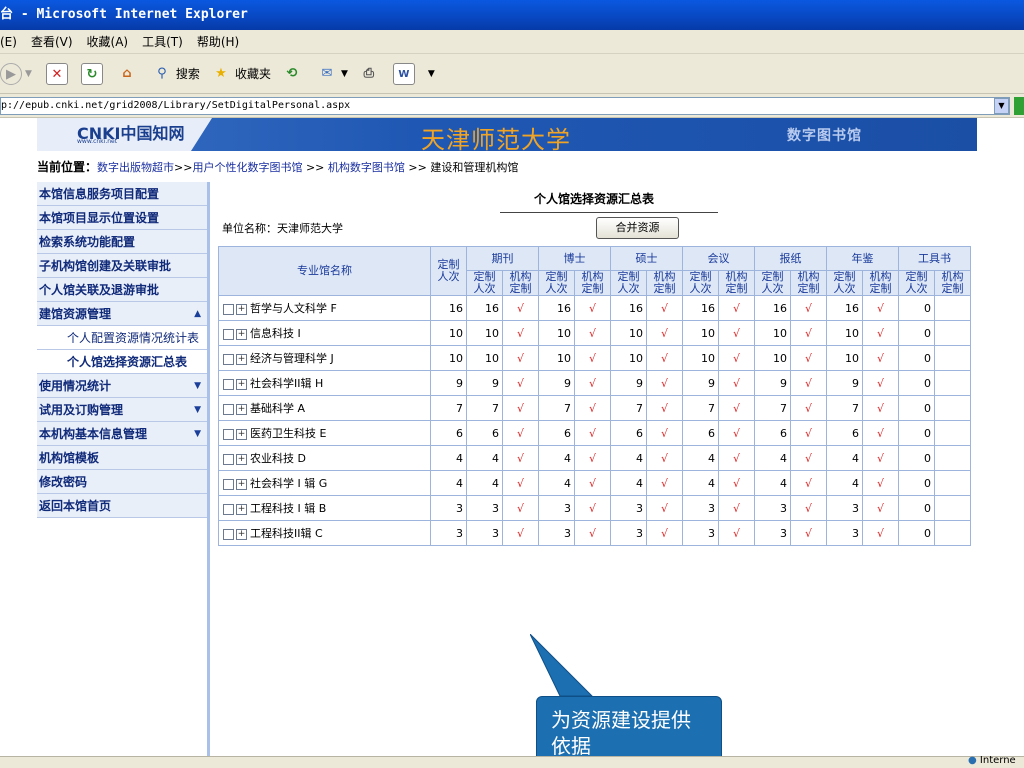 The image size is (1024, 768). Describe the element at coordinates (790, 258) in the screenshot. I see `column-group-newspaper: 报纸` at that location.